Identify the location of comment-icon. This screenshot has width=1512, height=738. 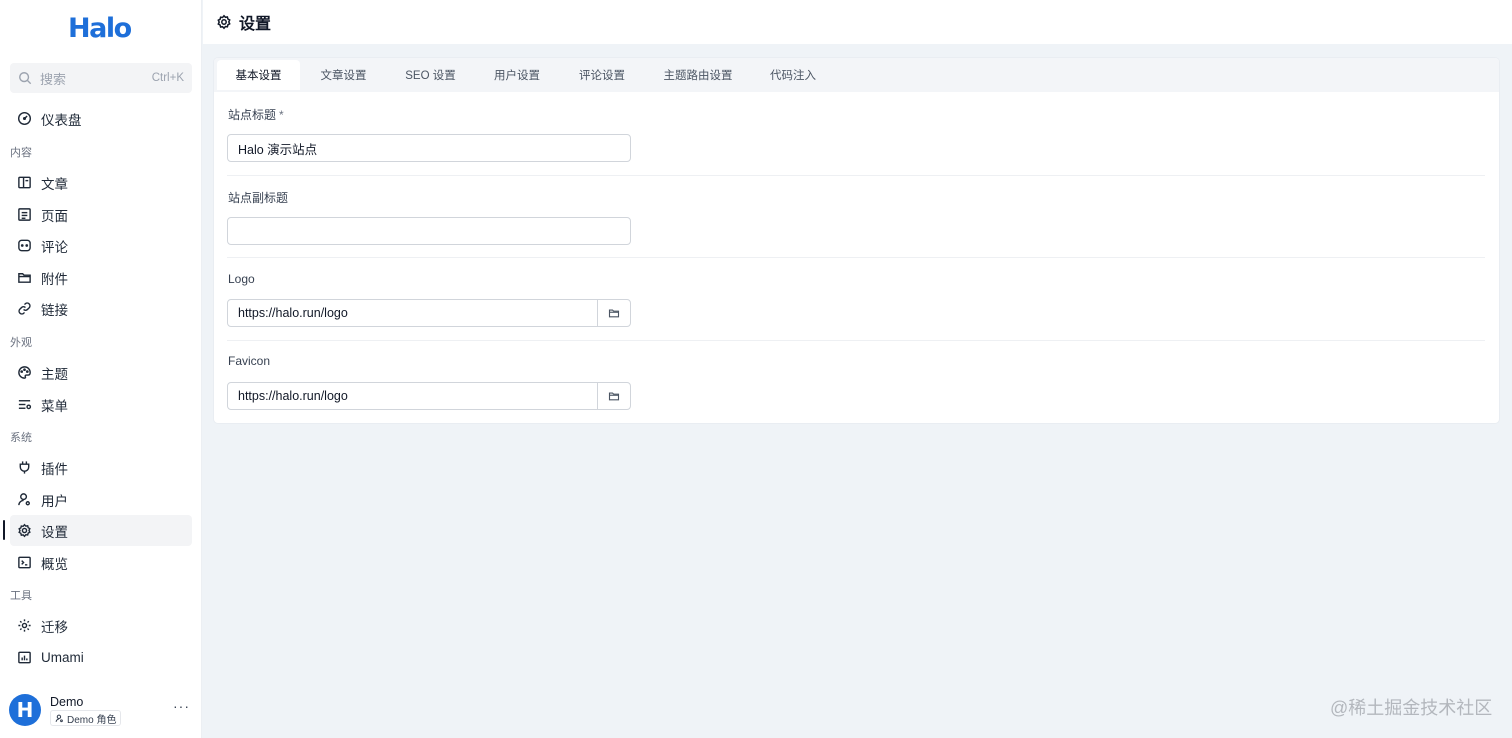
(24, 245).